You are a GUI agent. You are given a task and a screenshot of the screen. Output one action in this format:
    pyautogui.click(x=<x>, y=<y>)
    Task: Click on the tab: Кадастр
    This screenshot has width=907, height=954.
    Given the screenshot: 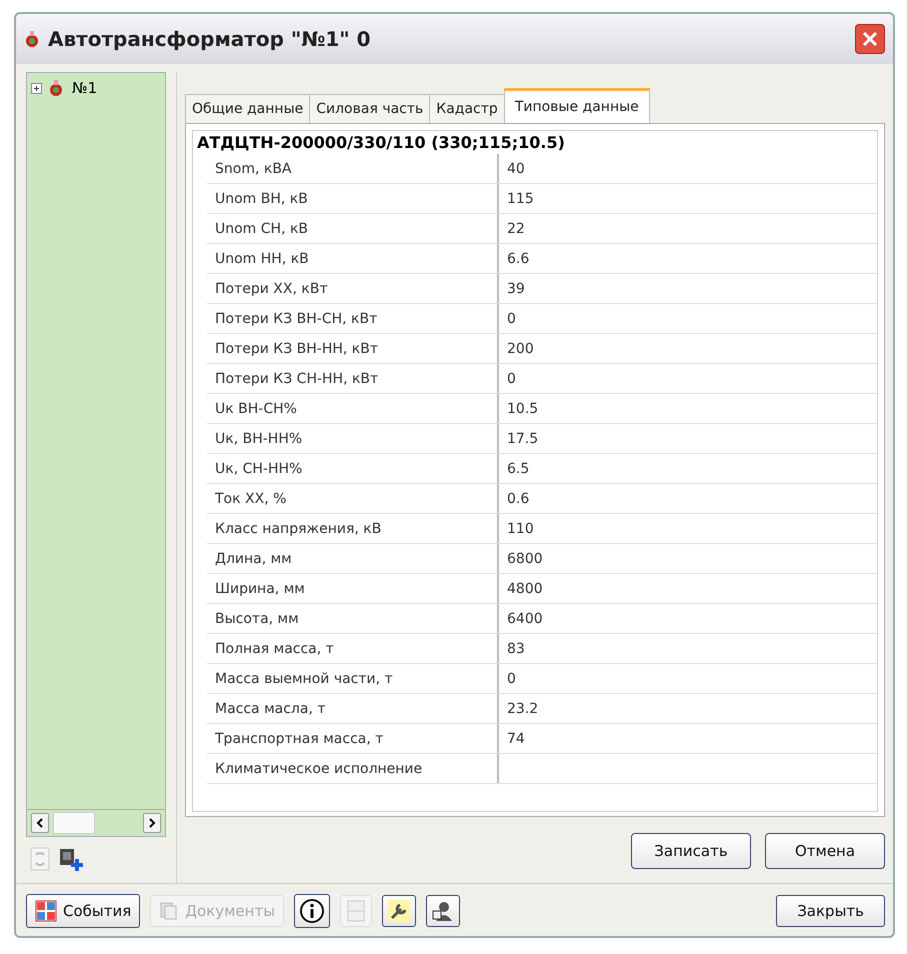 What is the action you would take?
    pyautogui.click(x=467, y=108)
    